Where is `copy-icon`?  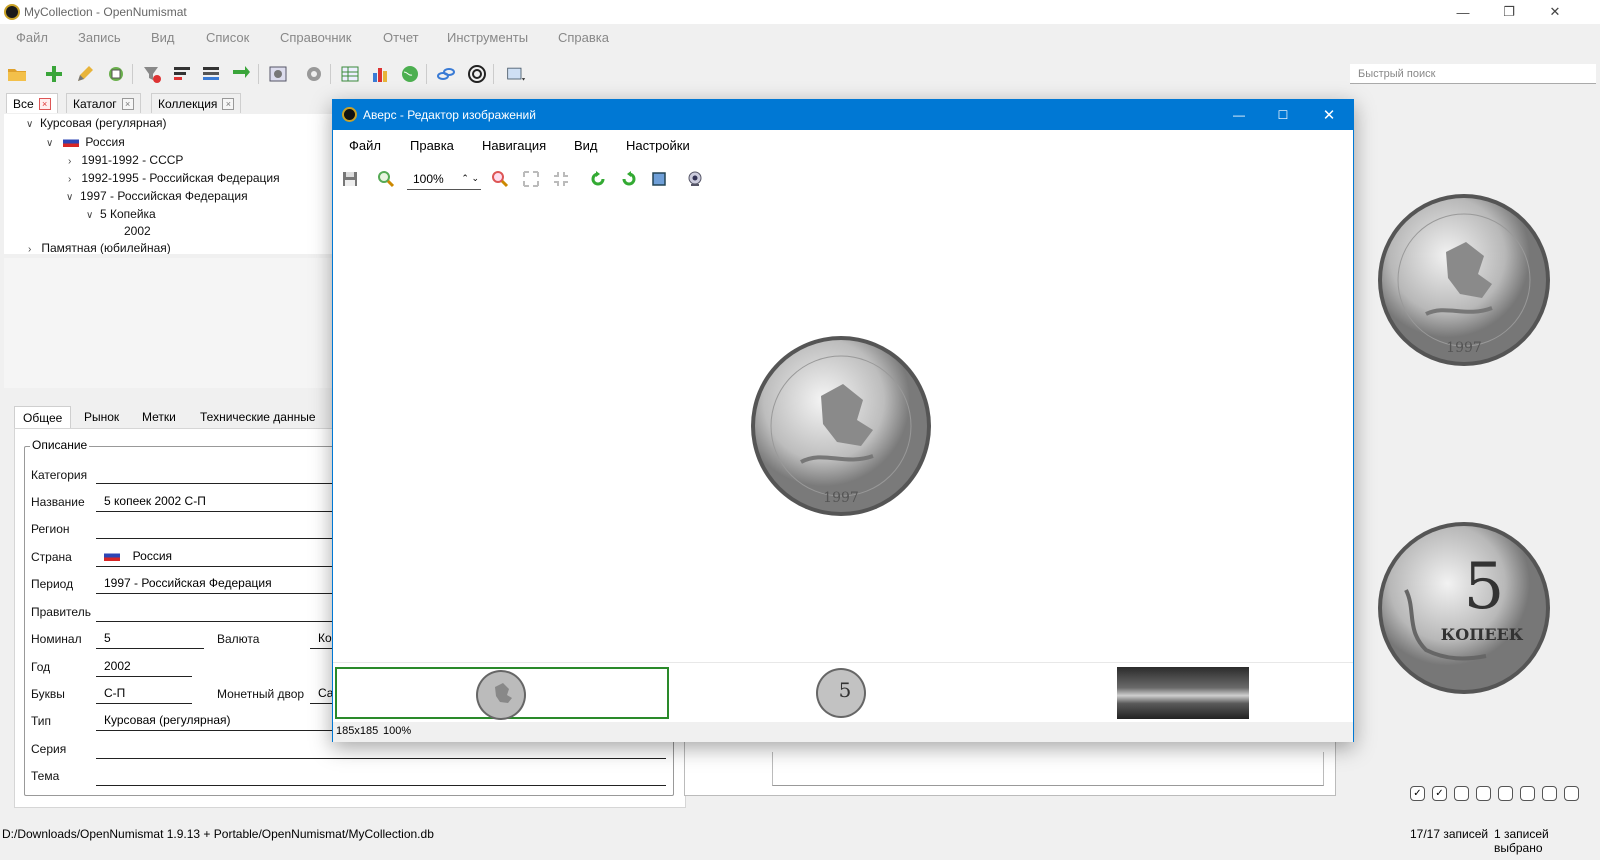
copy-icon is located at coordinates (116, 74).